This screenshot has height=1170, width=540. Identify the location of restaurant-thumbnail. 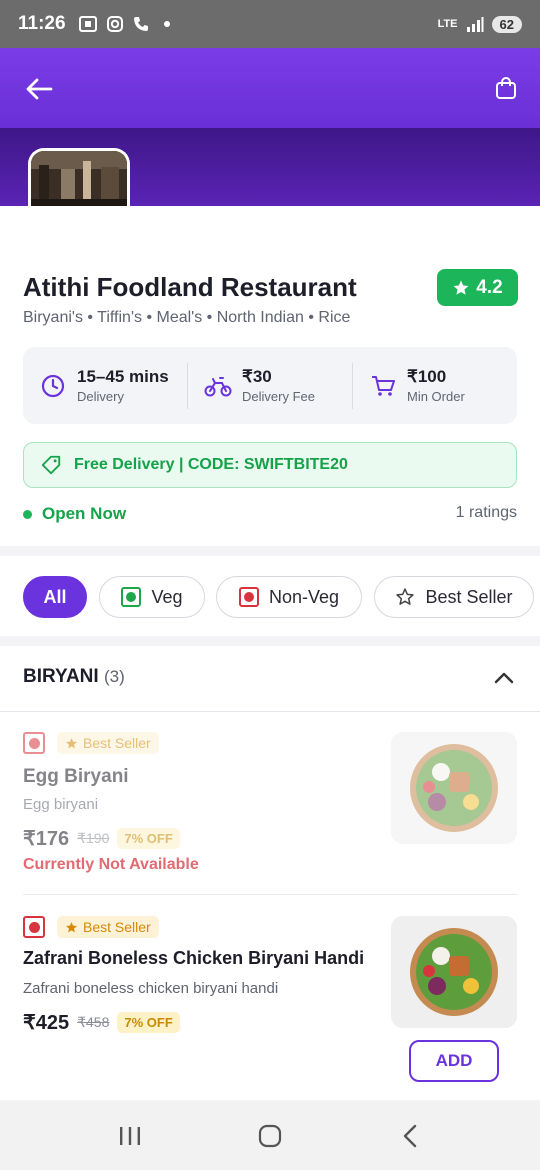
(79, 179).